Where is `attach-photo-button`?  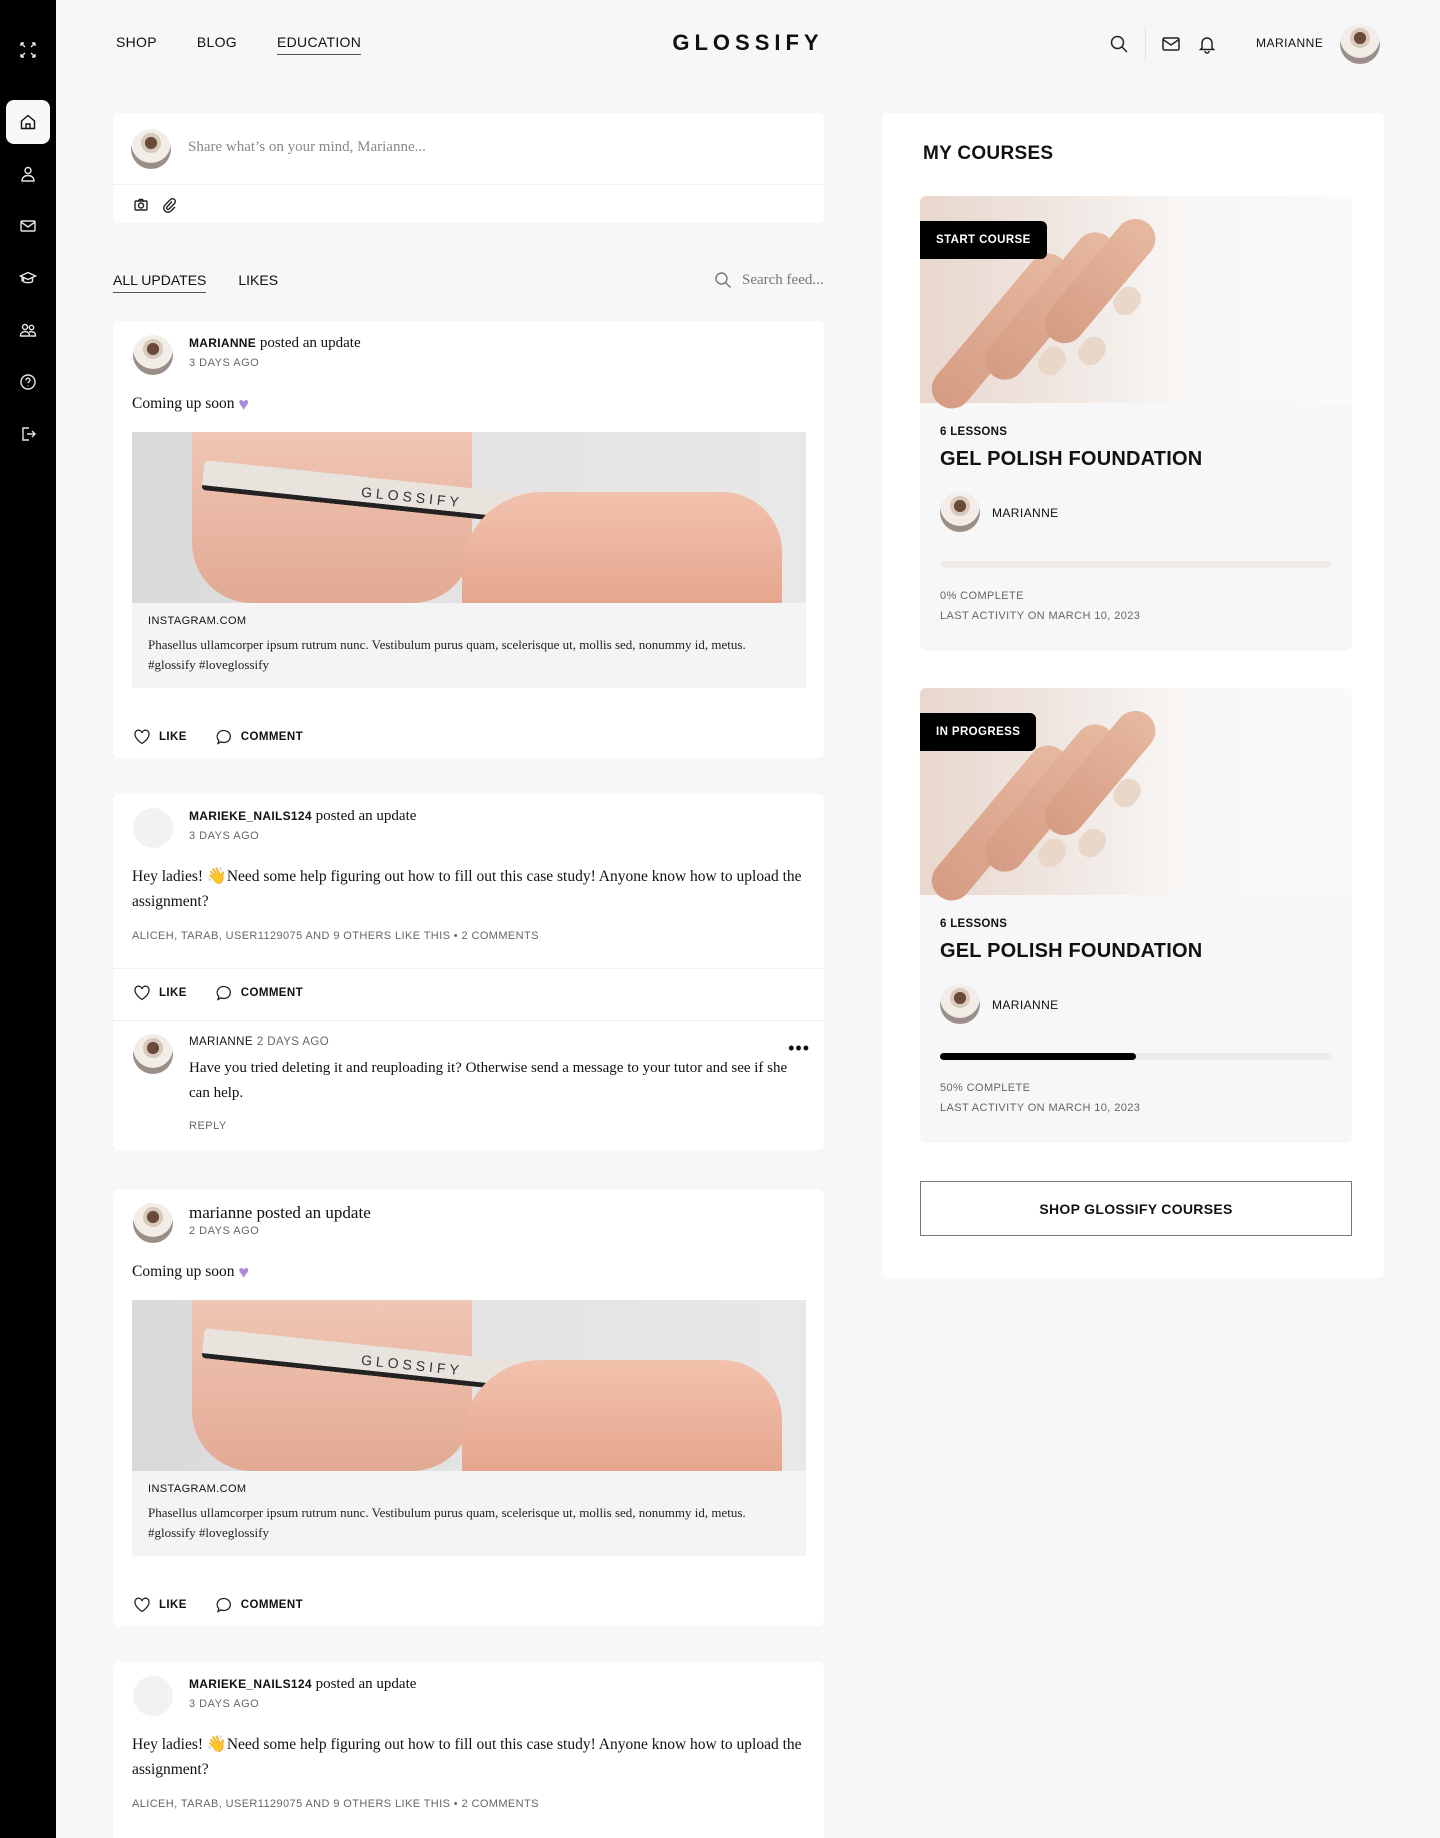 attach-photo-button is located at coordinates (141, 207).